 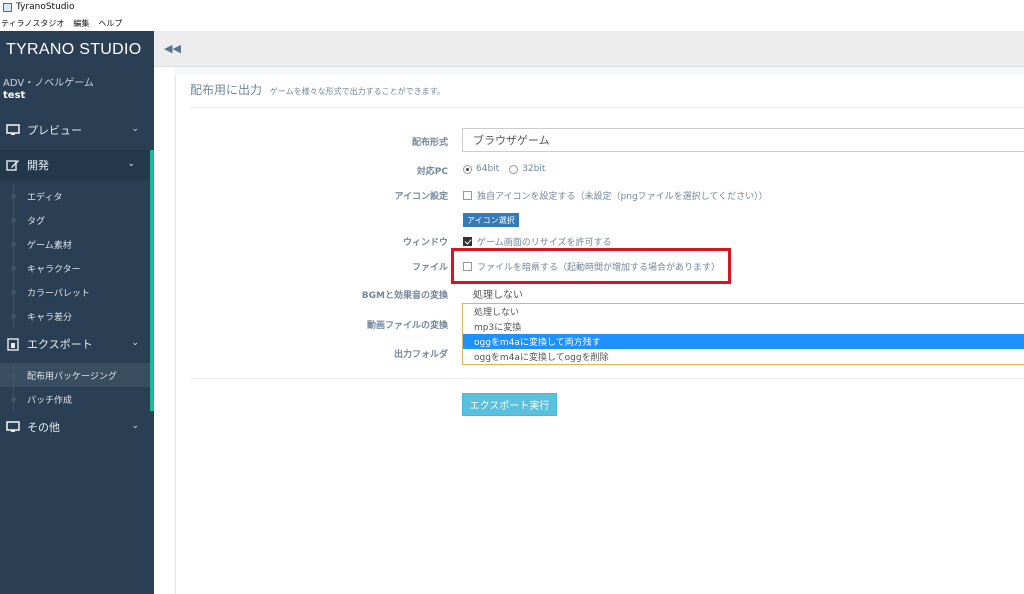 I want to click on format-label: 配布形式, so click(x=429, y=143).